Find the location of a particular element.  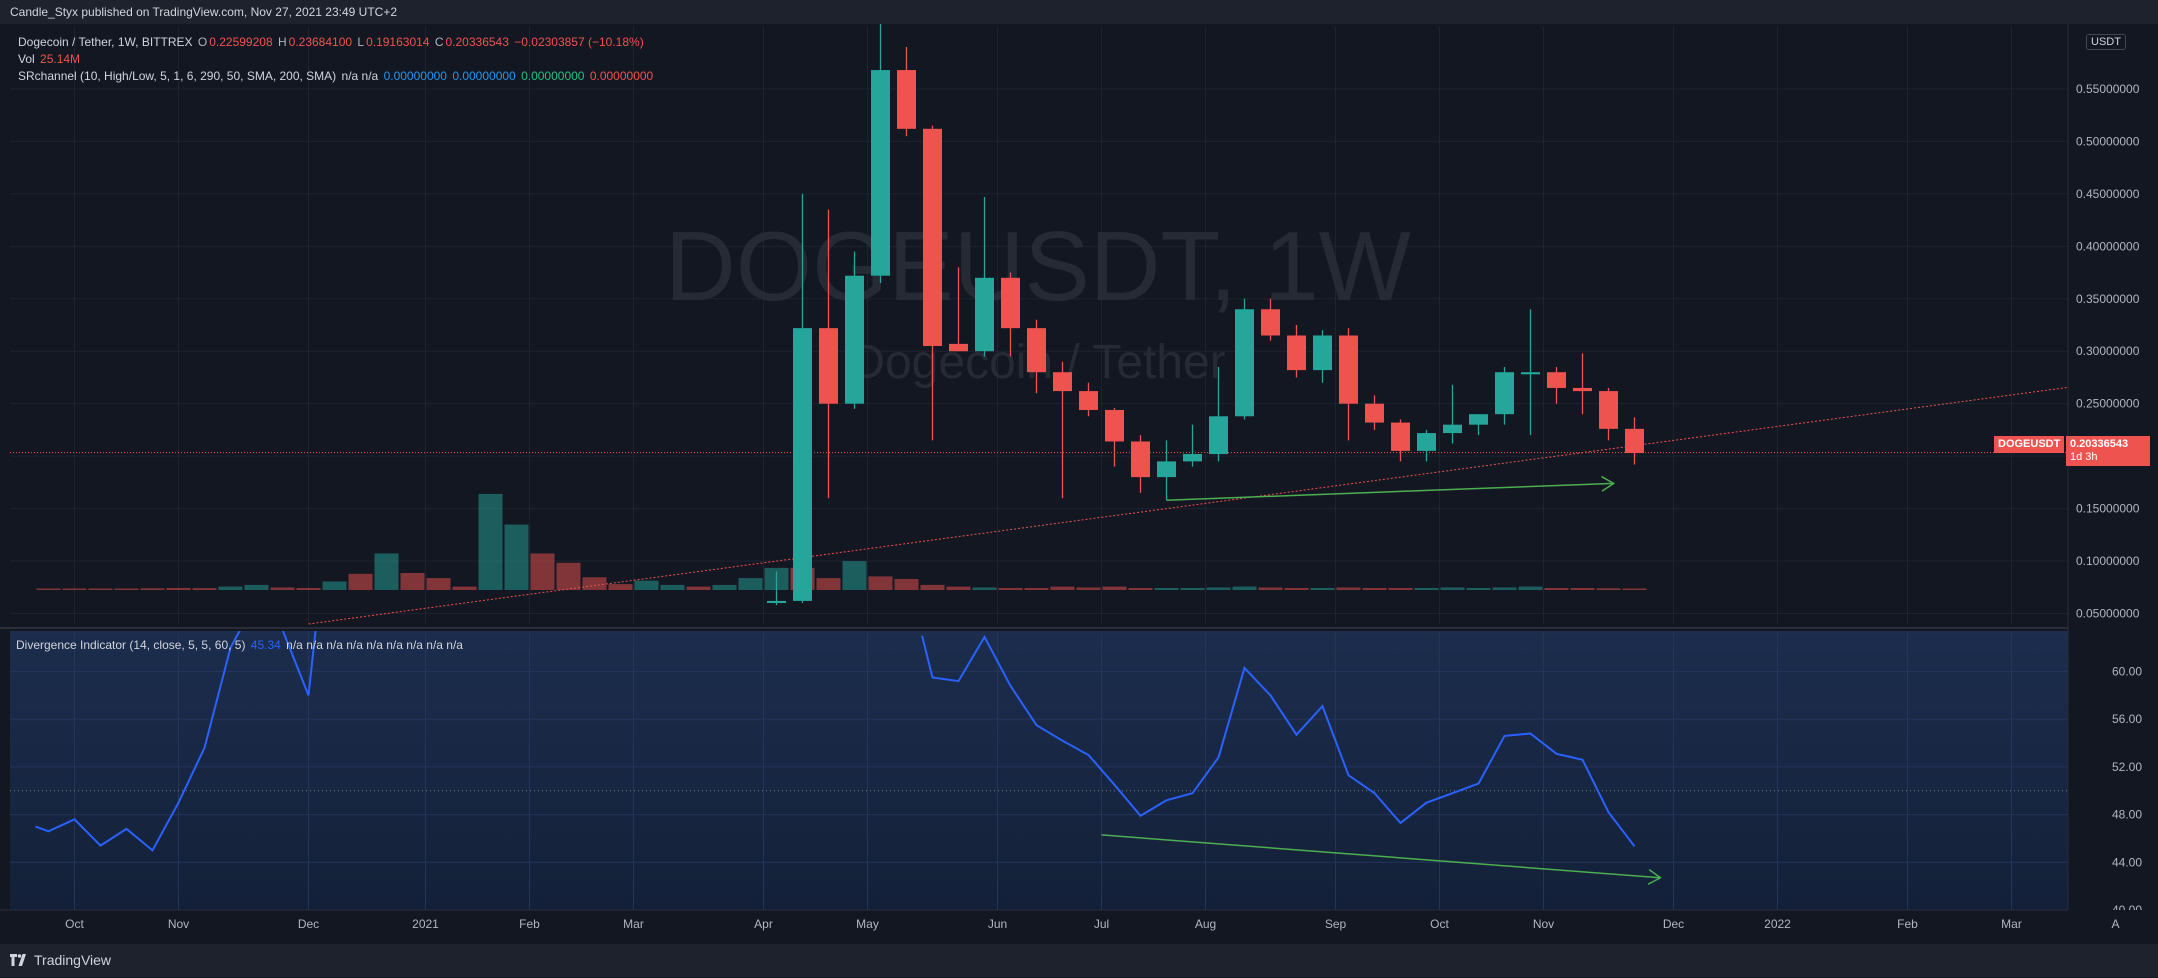

indicator-value: 45.34 is located at coordinates (265, 645).